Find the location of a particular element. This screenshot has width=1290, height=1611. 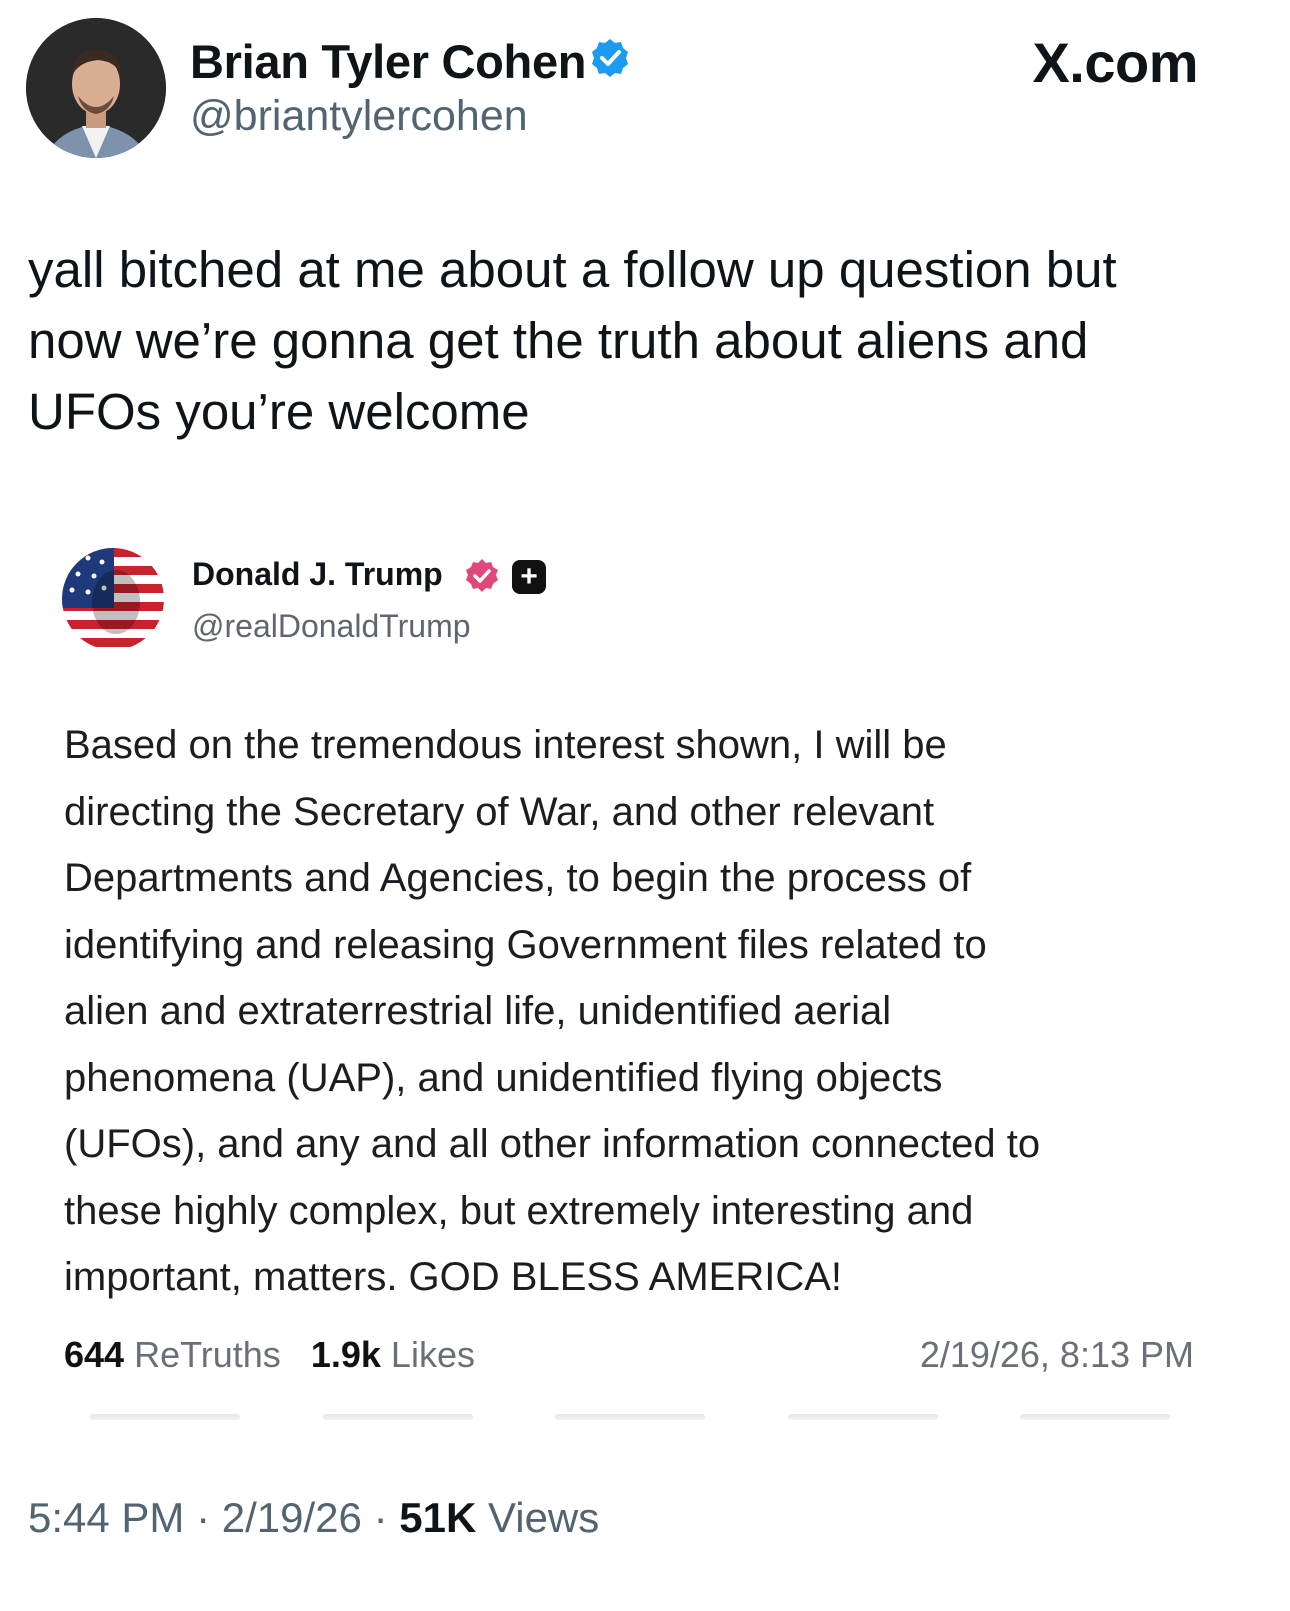

embedded-post-stats: 644 ReTruths 1.9k Likes is located at coordinates (269, 1355).